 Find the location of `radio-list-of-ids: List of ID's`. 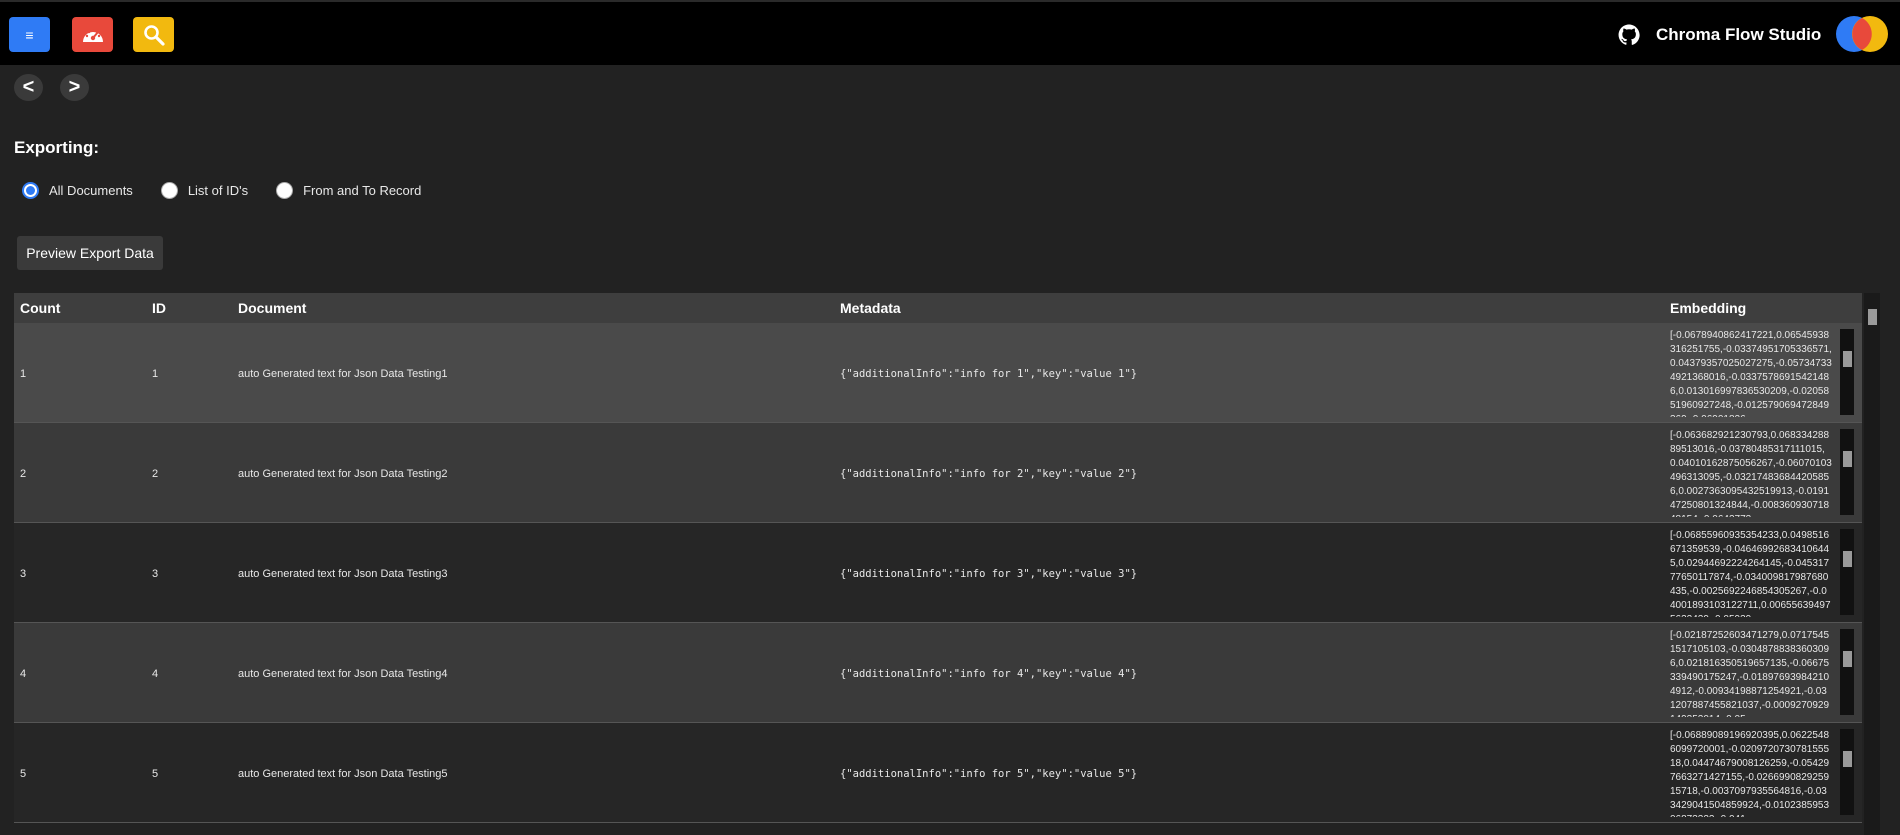

radio-list-of-ids: List of ID's is located at coordinates (204, 190).